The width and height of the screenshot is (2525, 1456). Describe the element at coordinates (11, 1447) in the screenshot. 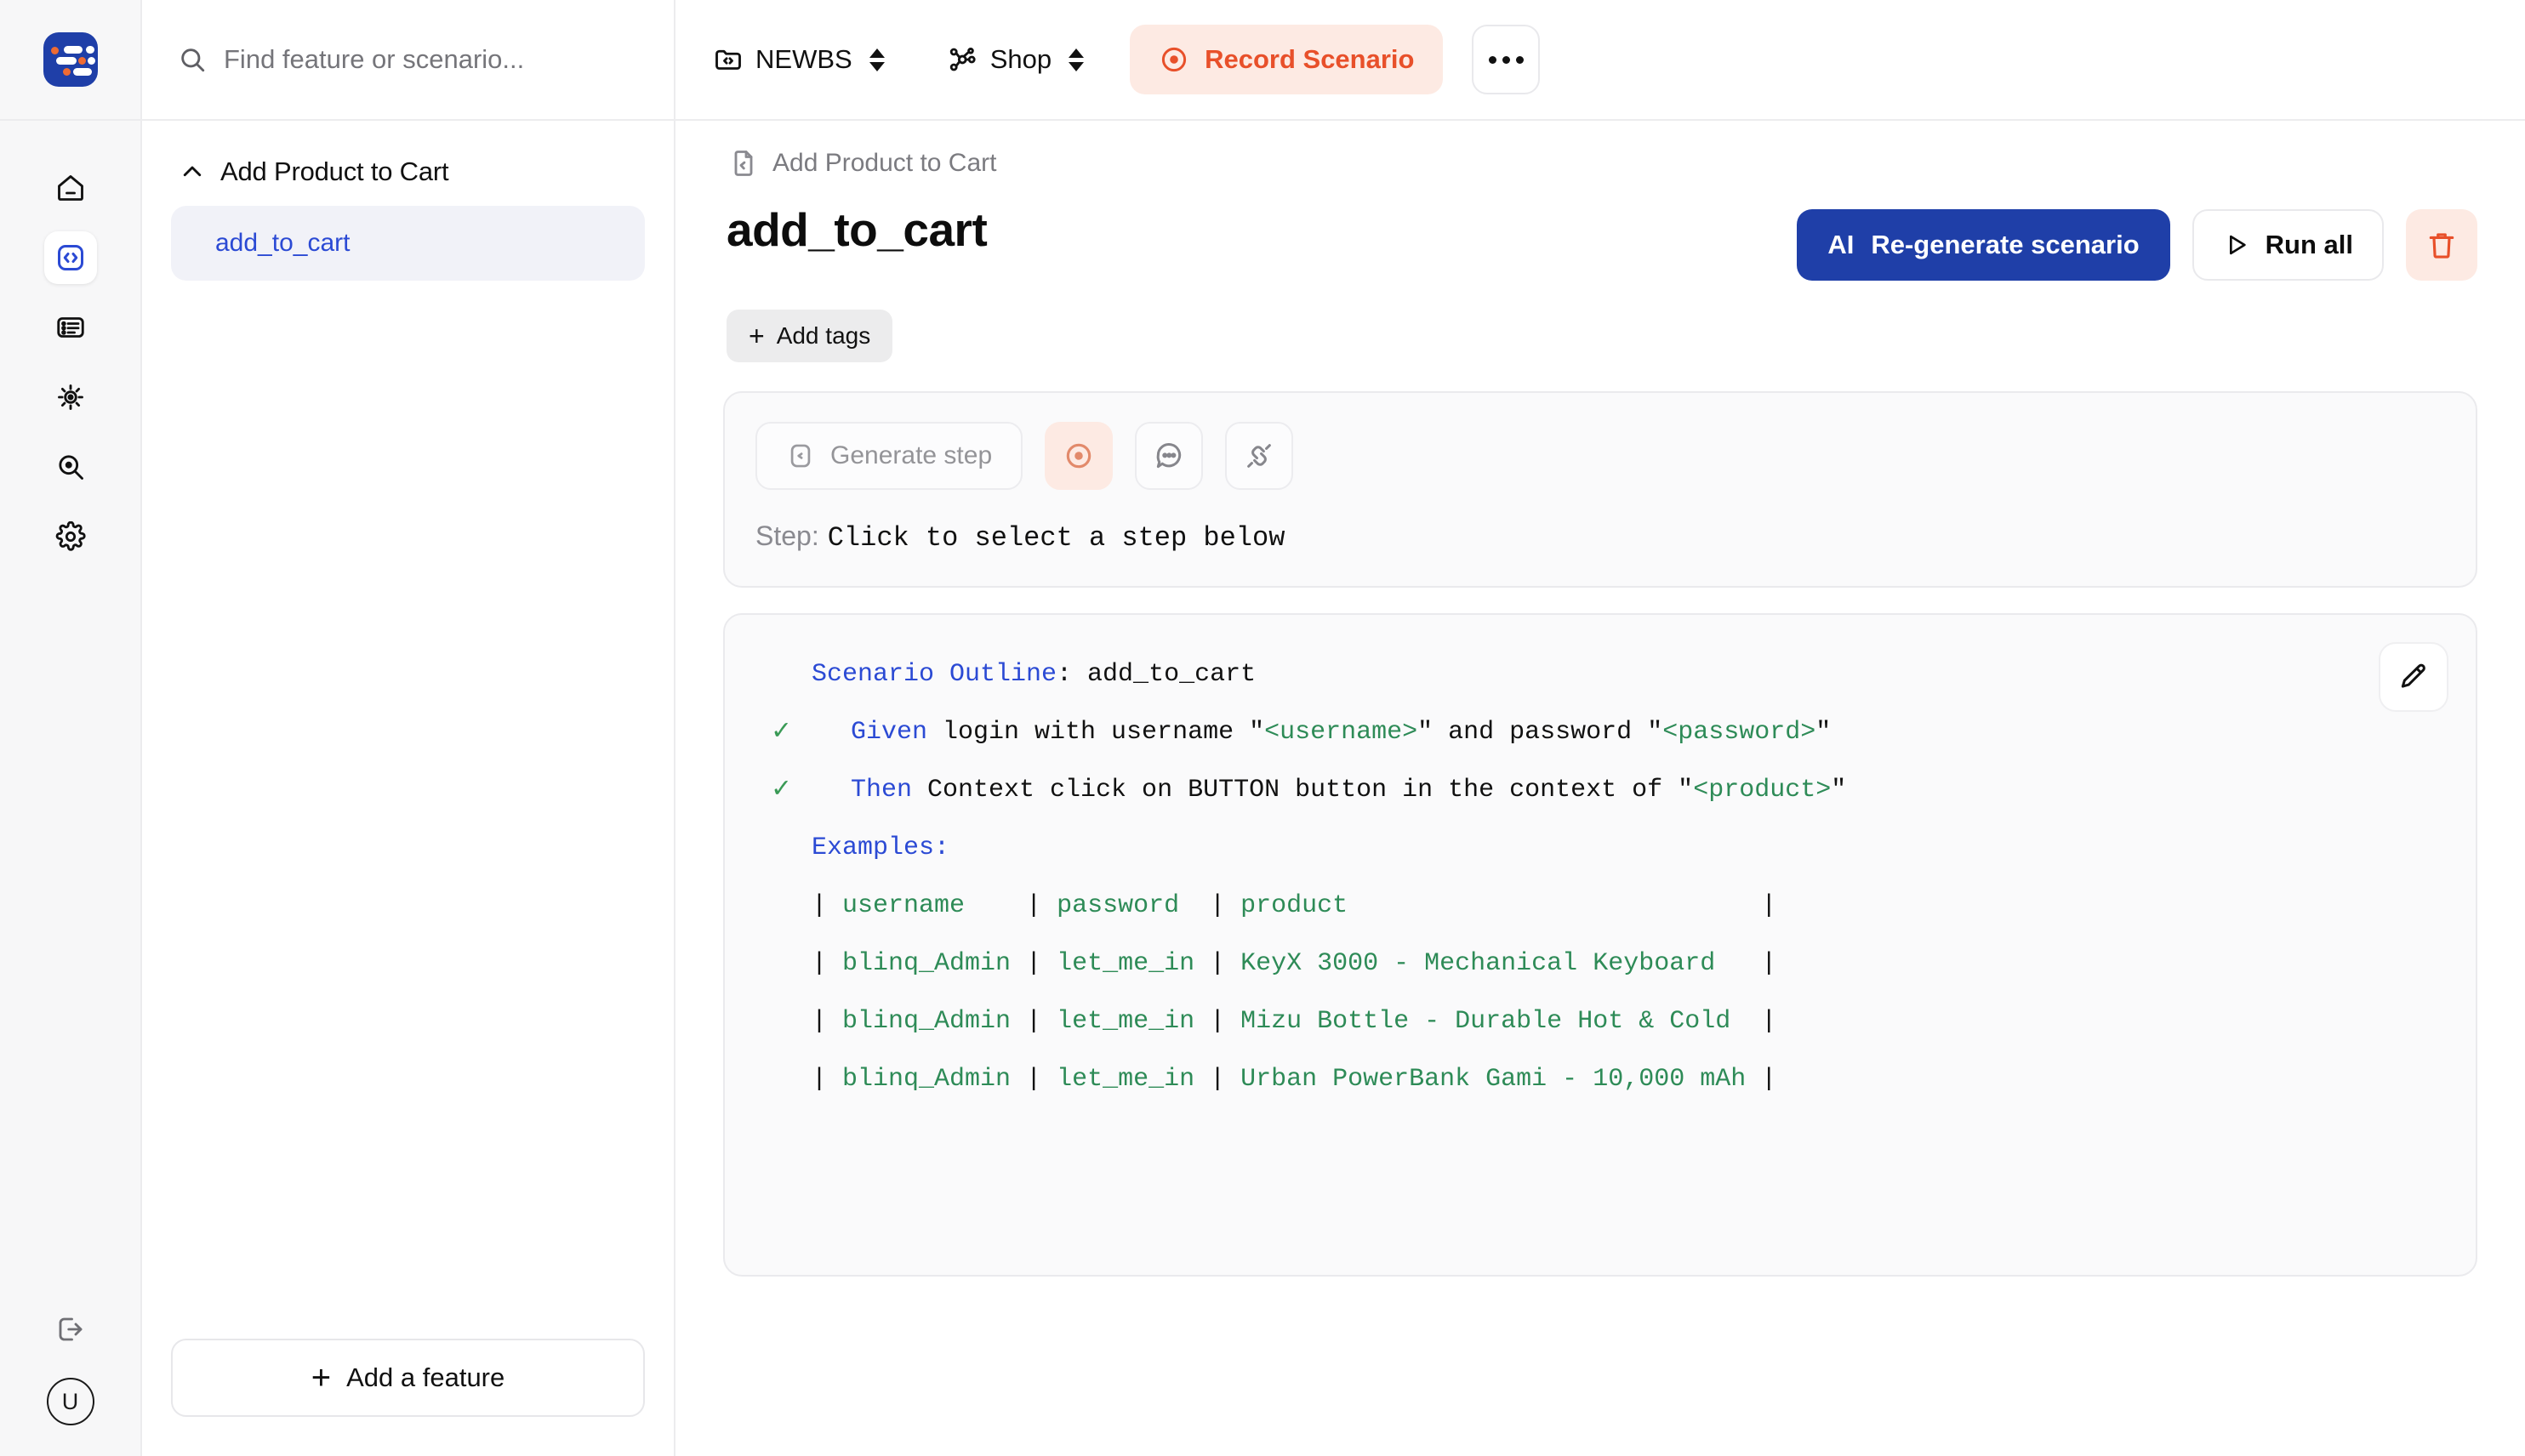

I see `corner-accent` at that location.